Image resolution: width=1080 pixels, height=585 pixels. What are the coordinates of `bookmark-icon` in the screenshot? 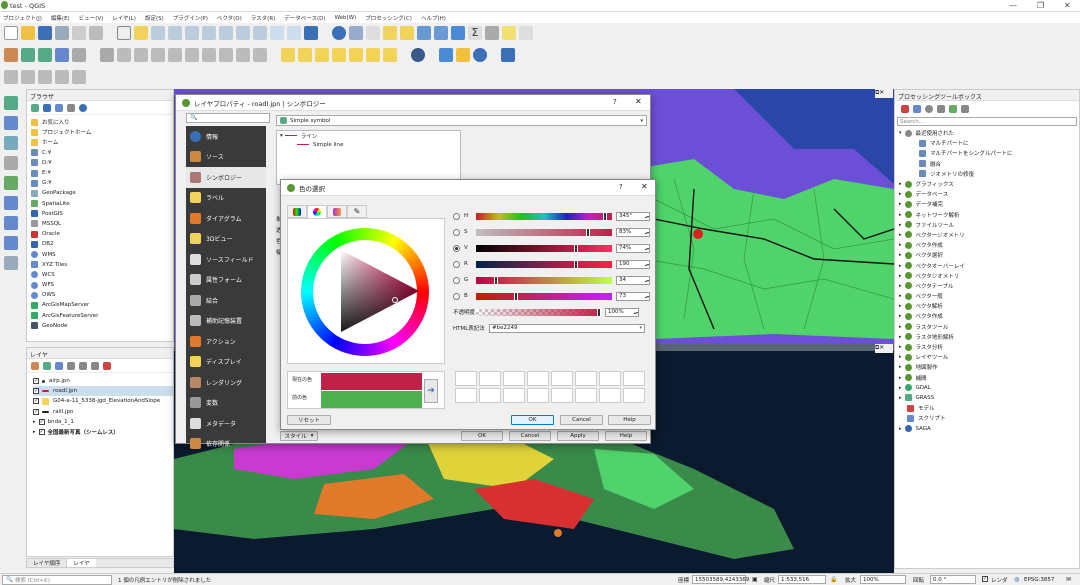 It's located at (294, 33).